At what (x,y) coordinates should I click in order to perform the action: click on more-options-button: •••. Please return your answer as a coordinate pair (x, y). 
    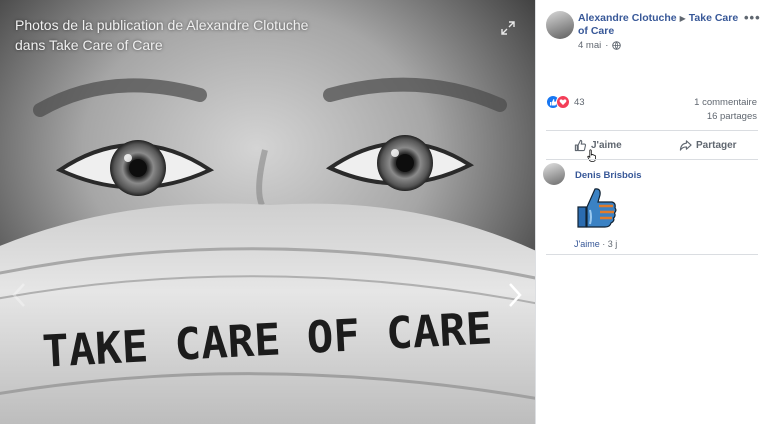
    Looking at the image, I should click on (752, 17).